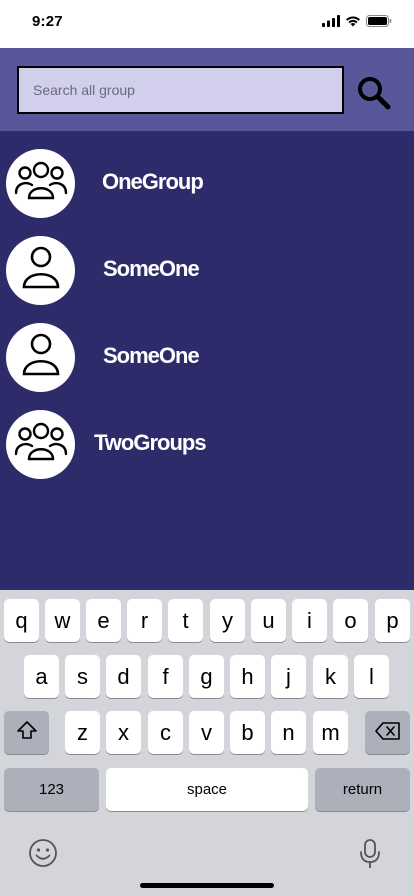  I want to click on search-box, so click(180, 90).